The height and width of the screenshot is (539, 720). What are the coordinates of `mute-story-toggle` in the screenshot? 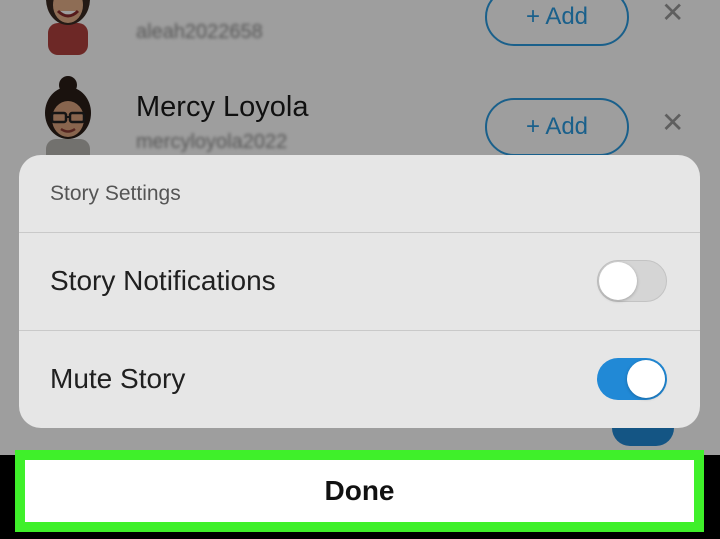 It's located at (632, 379).